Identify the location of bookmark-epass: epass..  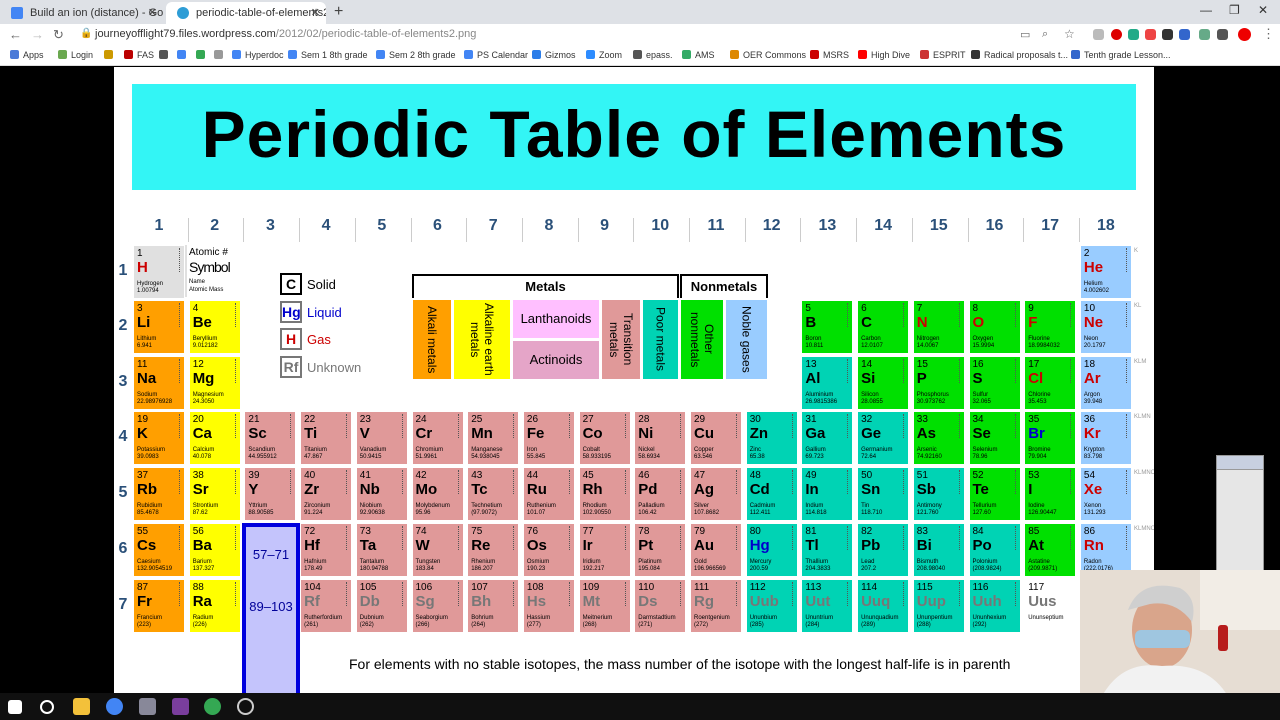
(653, 55).